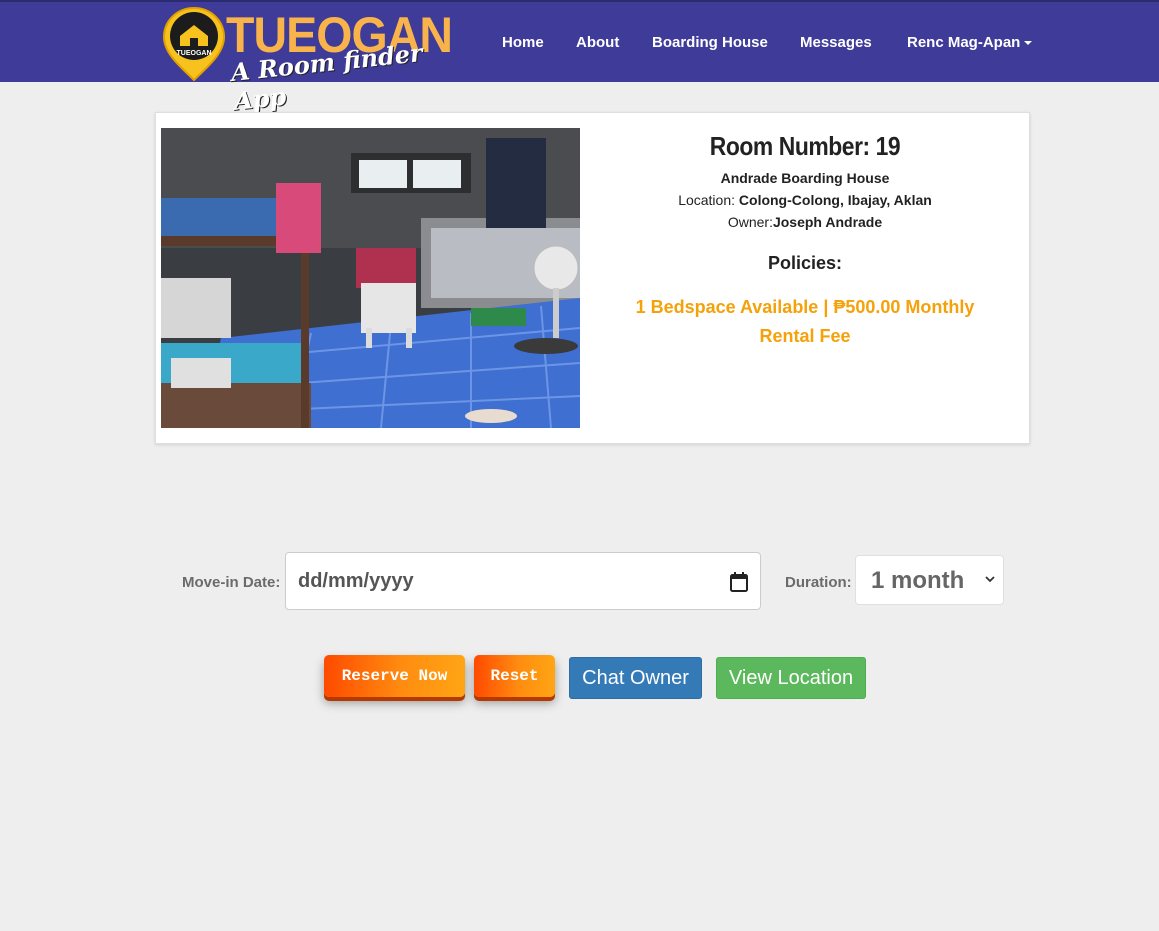 The width and height of the screenshot is (1159, 931). What do you see at coordinates (818, 582) in the screenshot?
I see `duration-label: Duration:` at bounding box center [818, 582].